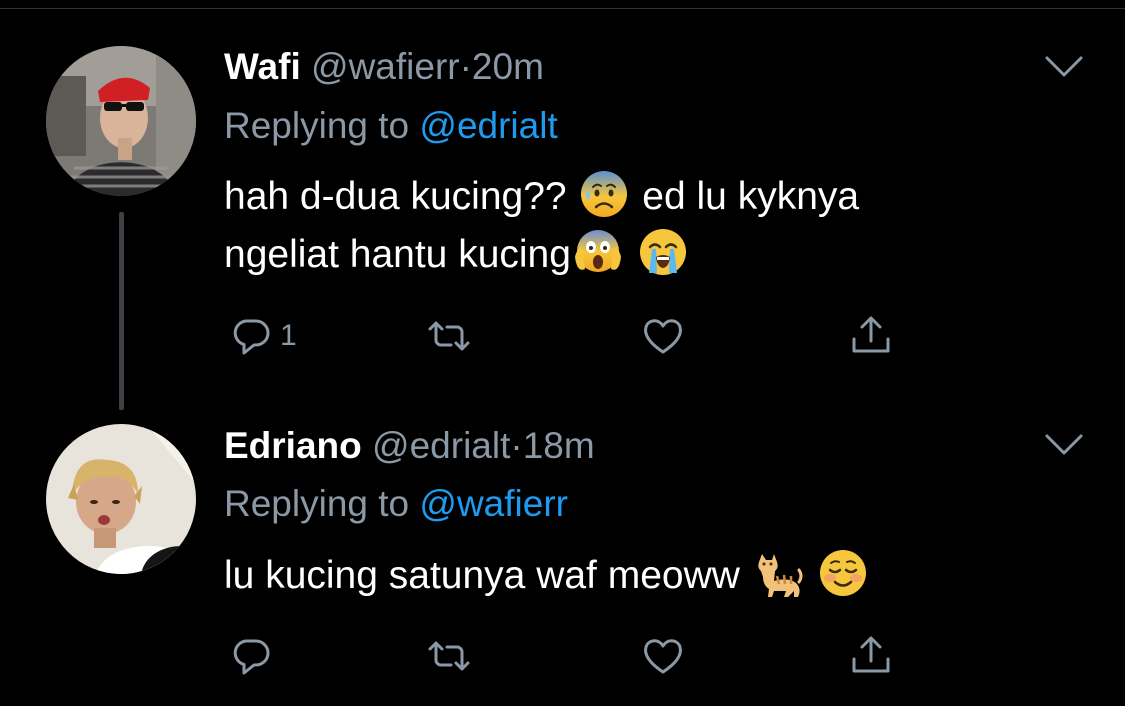 This screenshot has width=1125, height=706. Describe the element at coordinates (488, 125) in the screenshot. I see `replying-to-link: @edrialt` at that location.